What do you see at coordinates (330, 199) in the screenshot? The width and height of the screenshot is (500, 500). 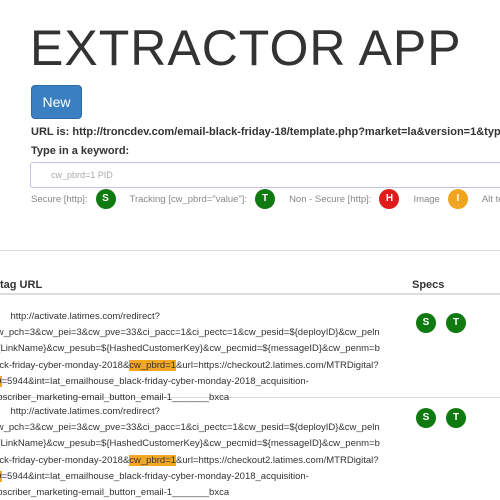 I see `legend-nonsecure-label: Non - Secure [http]:` at bounding box center [330, 199].